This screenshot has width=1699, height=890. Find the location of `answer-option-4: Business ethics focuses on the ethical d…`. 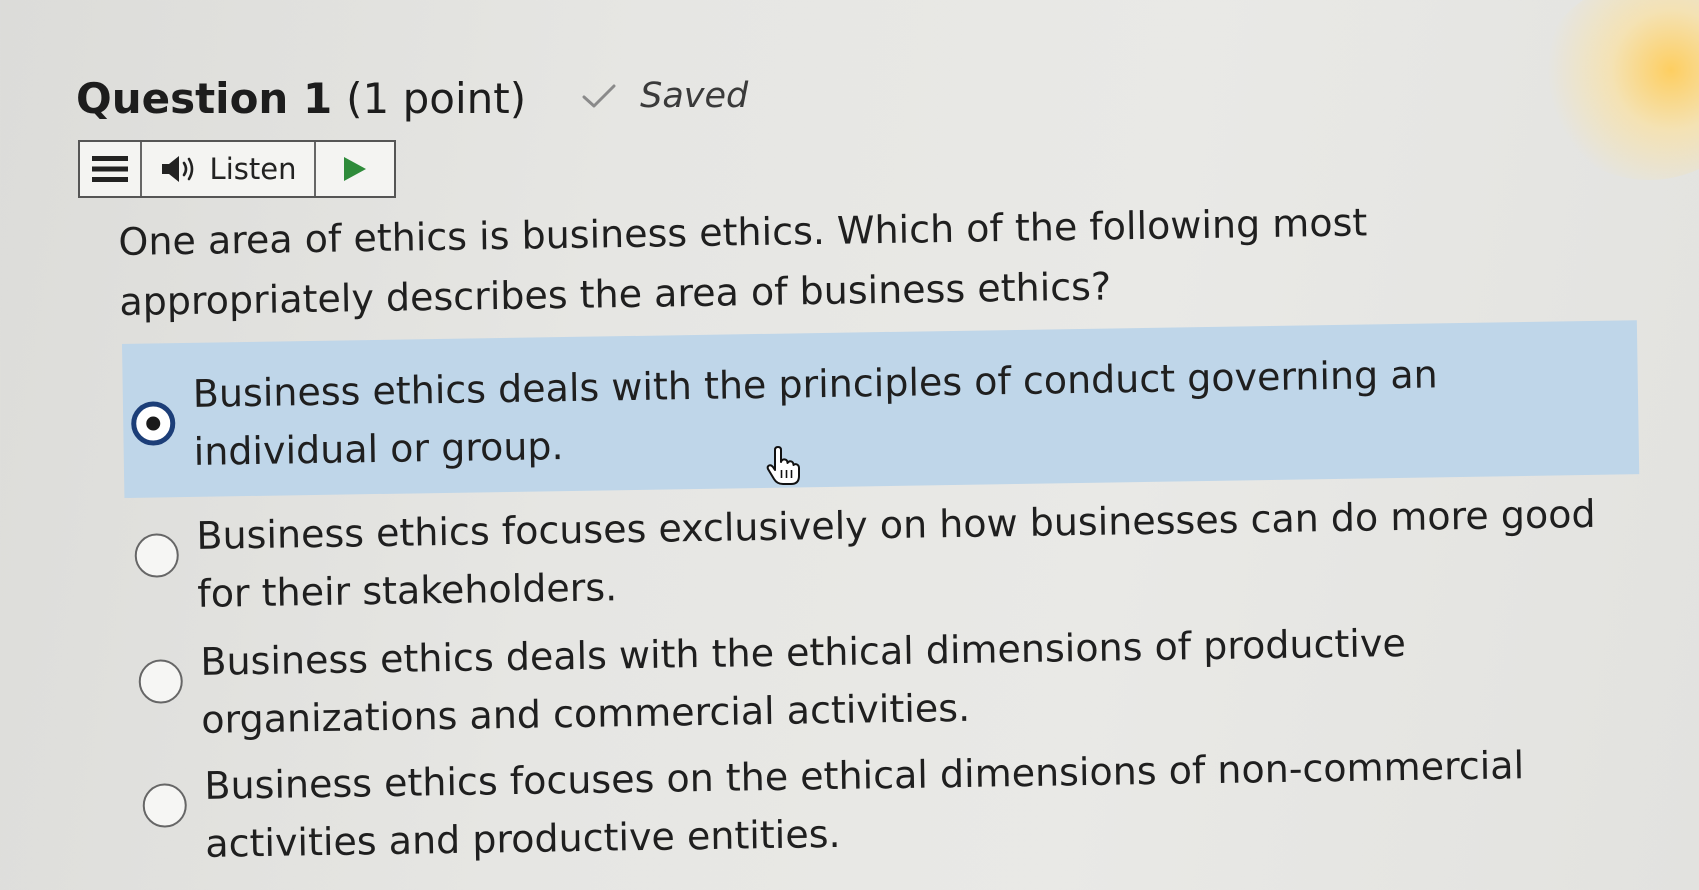

answer-option-4: Business ethics focuses on the ethical d… is located at coordinates (892, 807).